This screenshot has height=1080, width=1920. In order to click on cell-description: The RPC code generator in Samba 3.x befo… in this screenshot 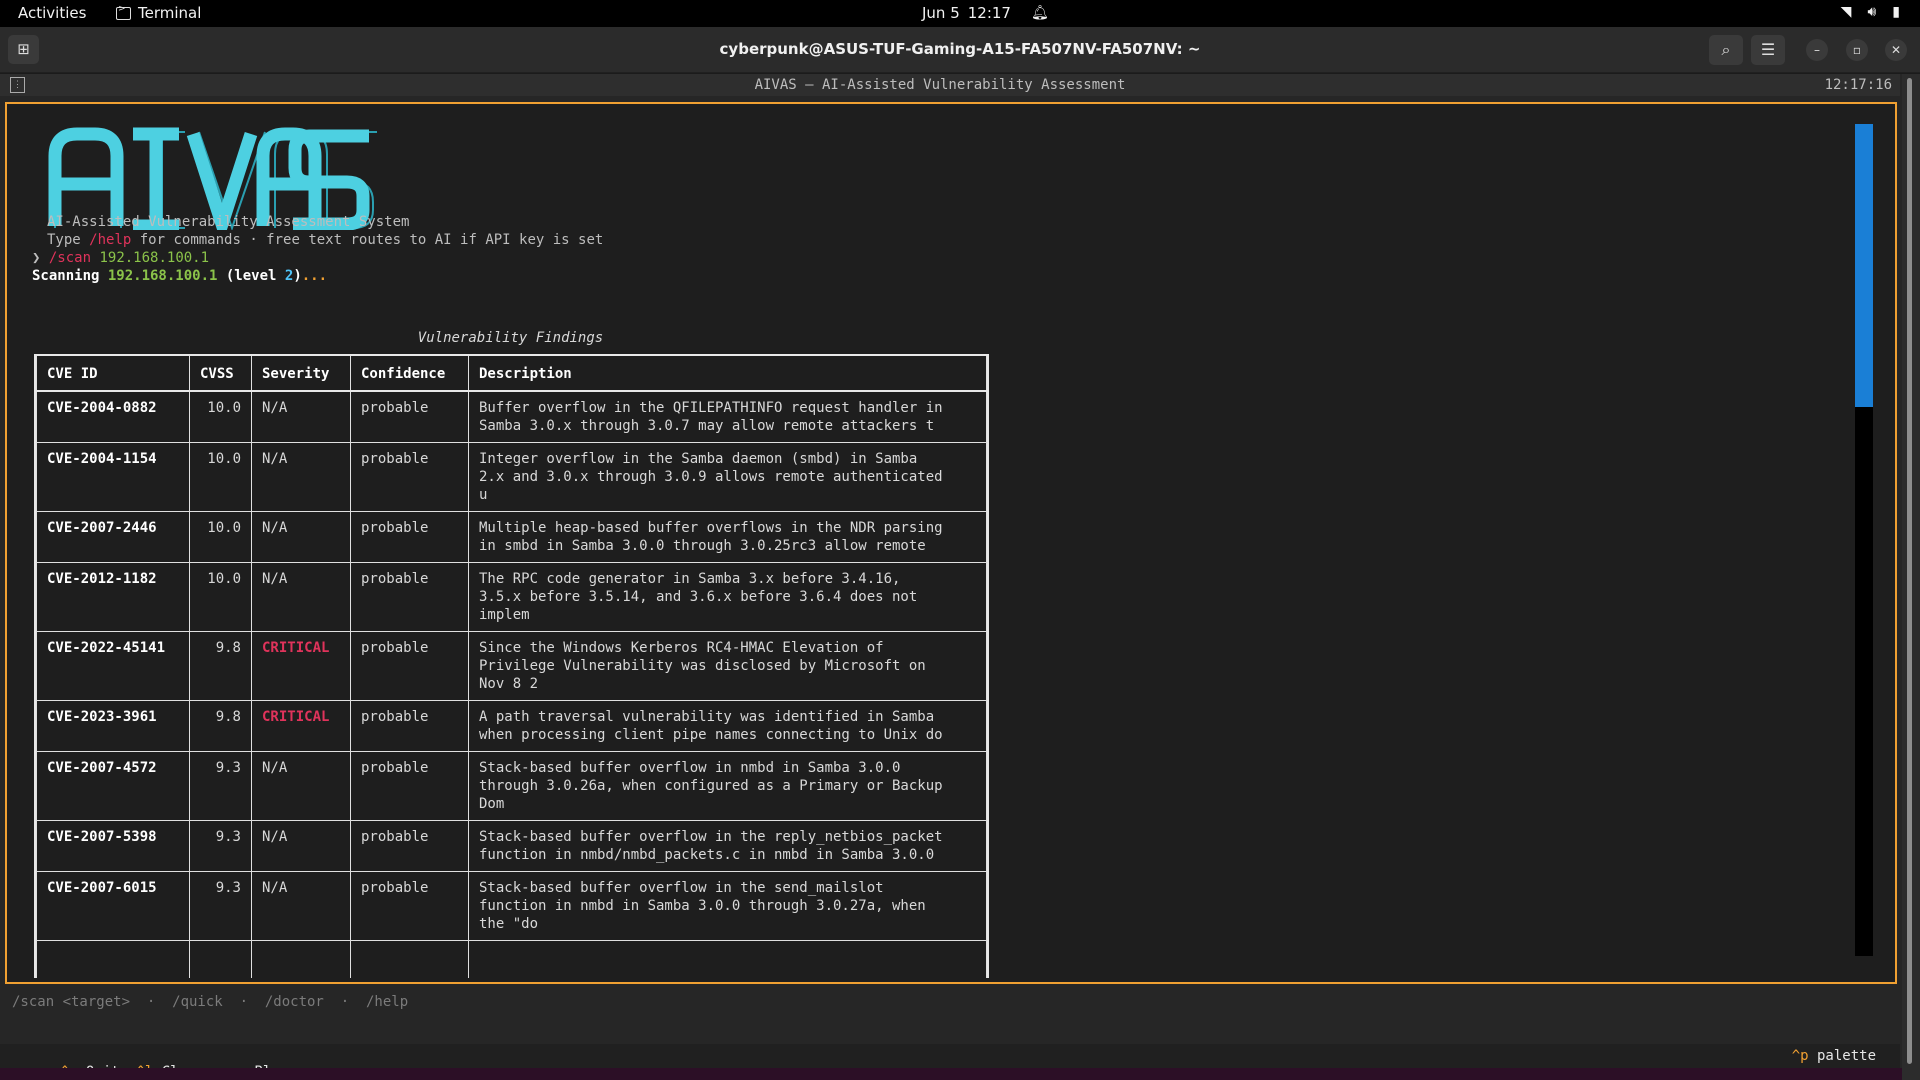, I will do `click(727, 597)`.